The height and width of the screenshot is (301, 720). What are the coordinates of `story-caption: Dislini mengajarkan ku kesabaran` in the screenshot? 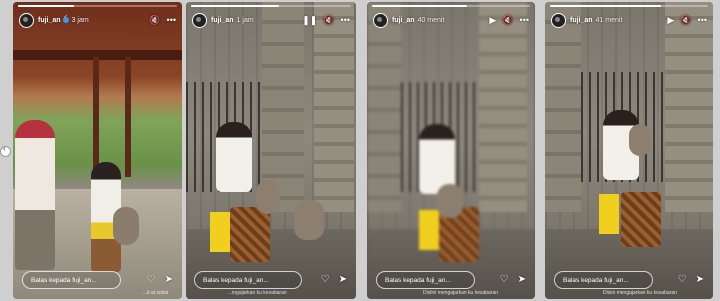 It's located at (461, 293).